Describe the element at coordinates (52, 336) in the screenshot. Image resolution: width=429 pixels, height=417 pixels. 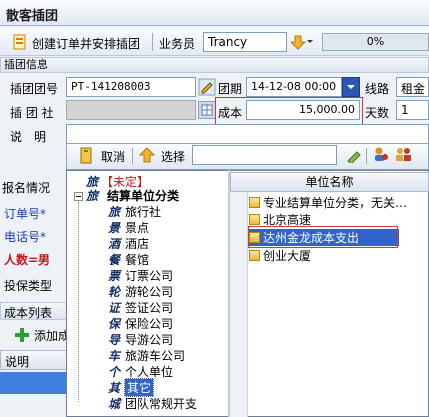
I see `add-cost-label: 添加成` at that location.